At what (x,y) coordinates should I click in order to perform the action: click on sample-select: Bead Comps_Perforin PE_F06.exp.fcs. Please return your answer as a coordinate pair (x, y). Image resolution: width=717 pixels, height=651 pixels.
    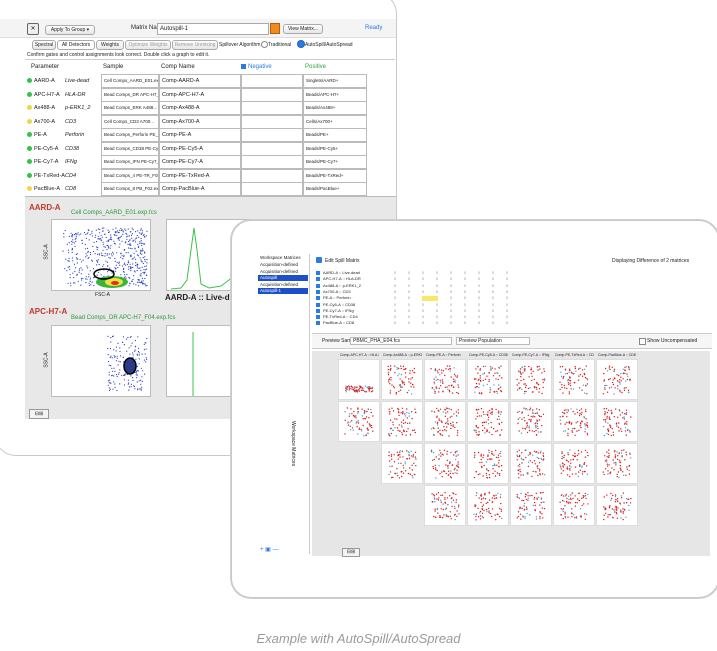
    Looking at the image, I should click on (130, 135).